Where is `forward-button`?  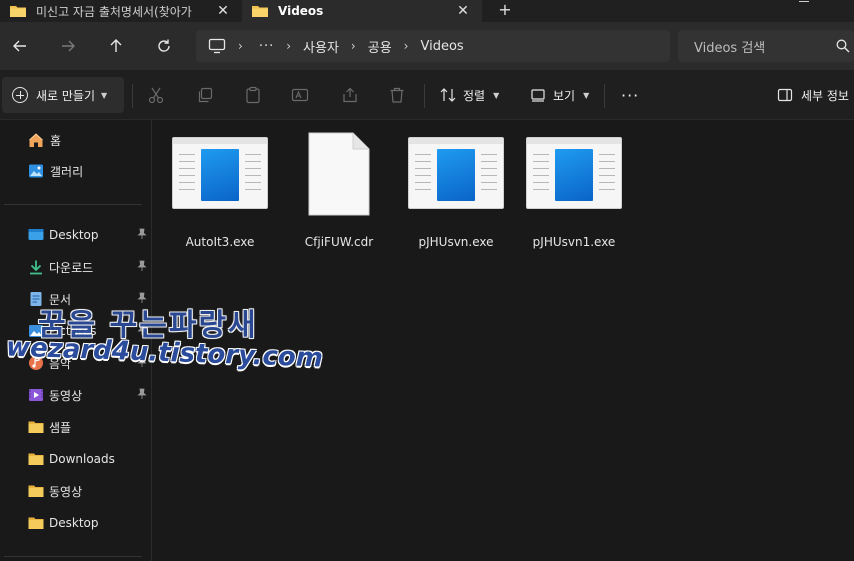
forward-button is located at coordinates (68, 46).